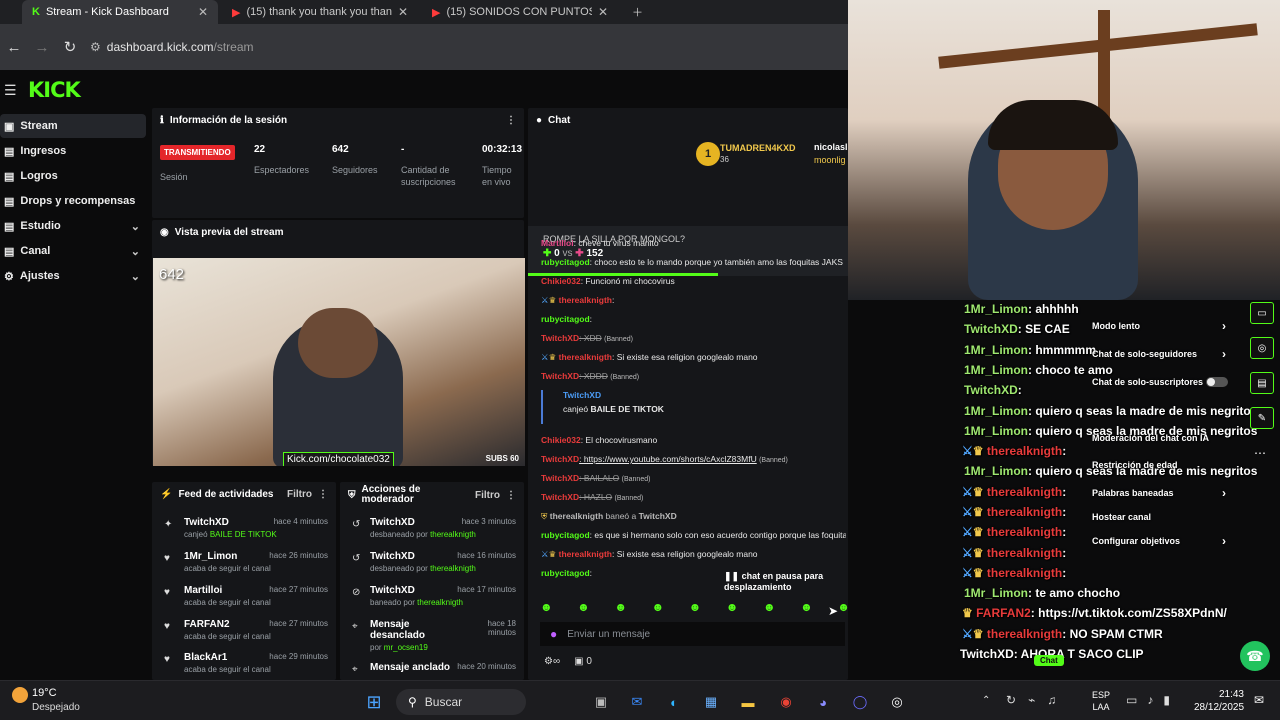 The width and height of the screenshot is (1280, 720). What do you see at coordinates (197, 163) in the screenshot?
I see `live-status: TRANSMITIENDO Sesión` at bounding box center [197, 163].